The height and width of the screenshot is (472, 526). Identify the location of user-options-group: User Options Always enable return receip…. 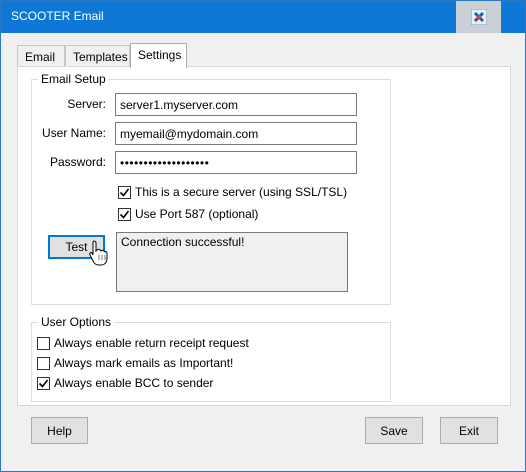
(211, 358).